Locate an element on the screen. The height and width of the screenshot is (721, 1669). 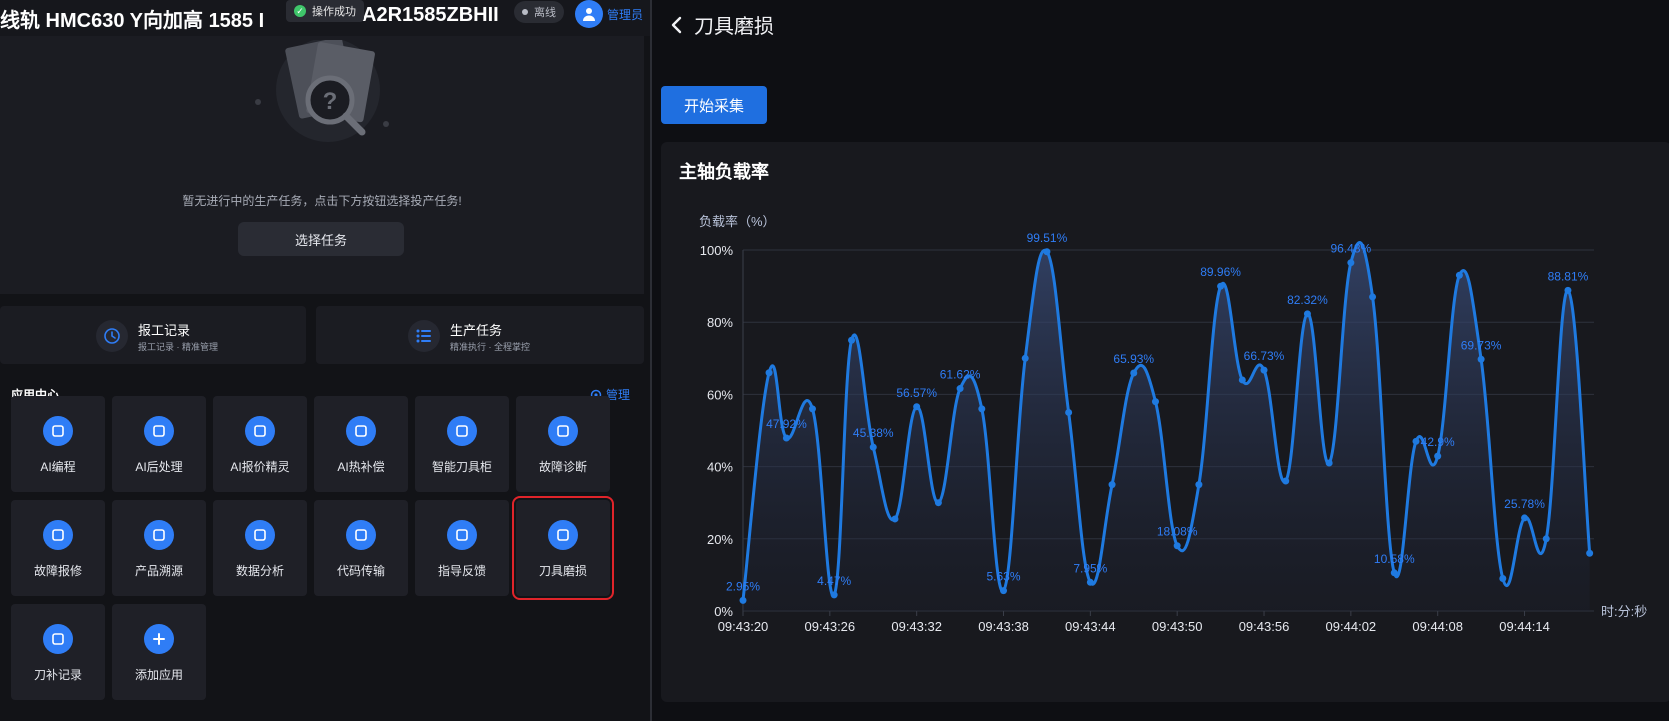
app-tile: AI热补偿 is located at coordinates (361, 444).